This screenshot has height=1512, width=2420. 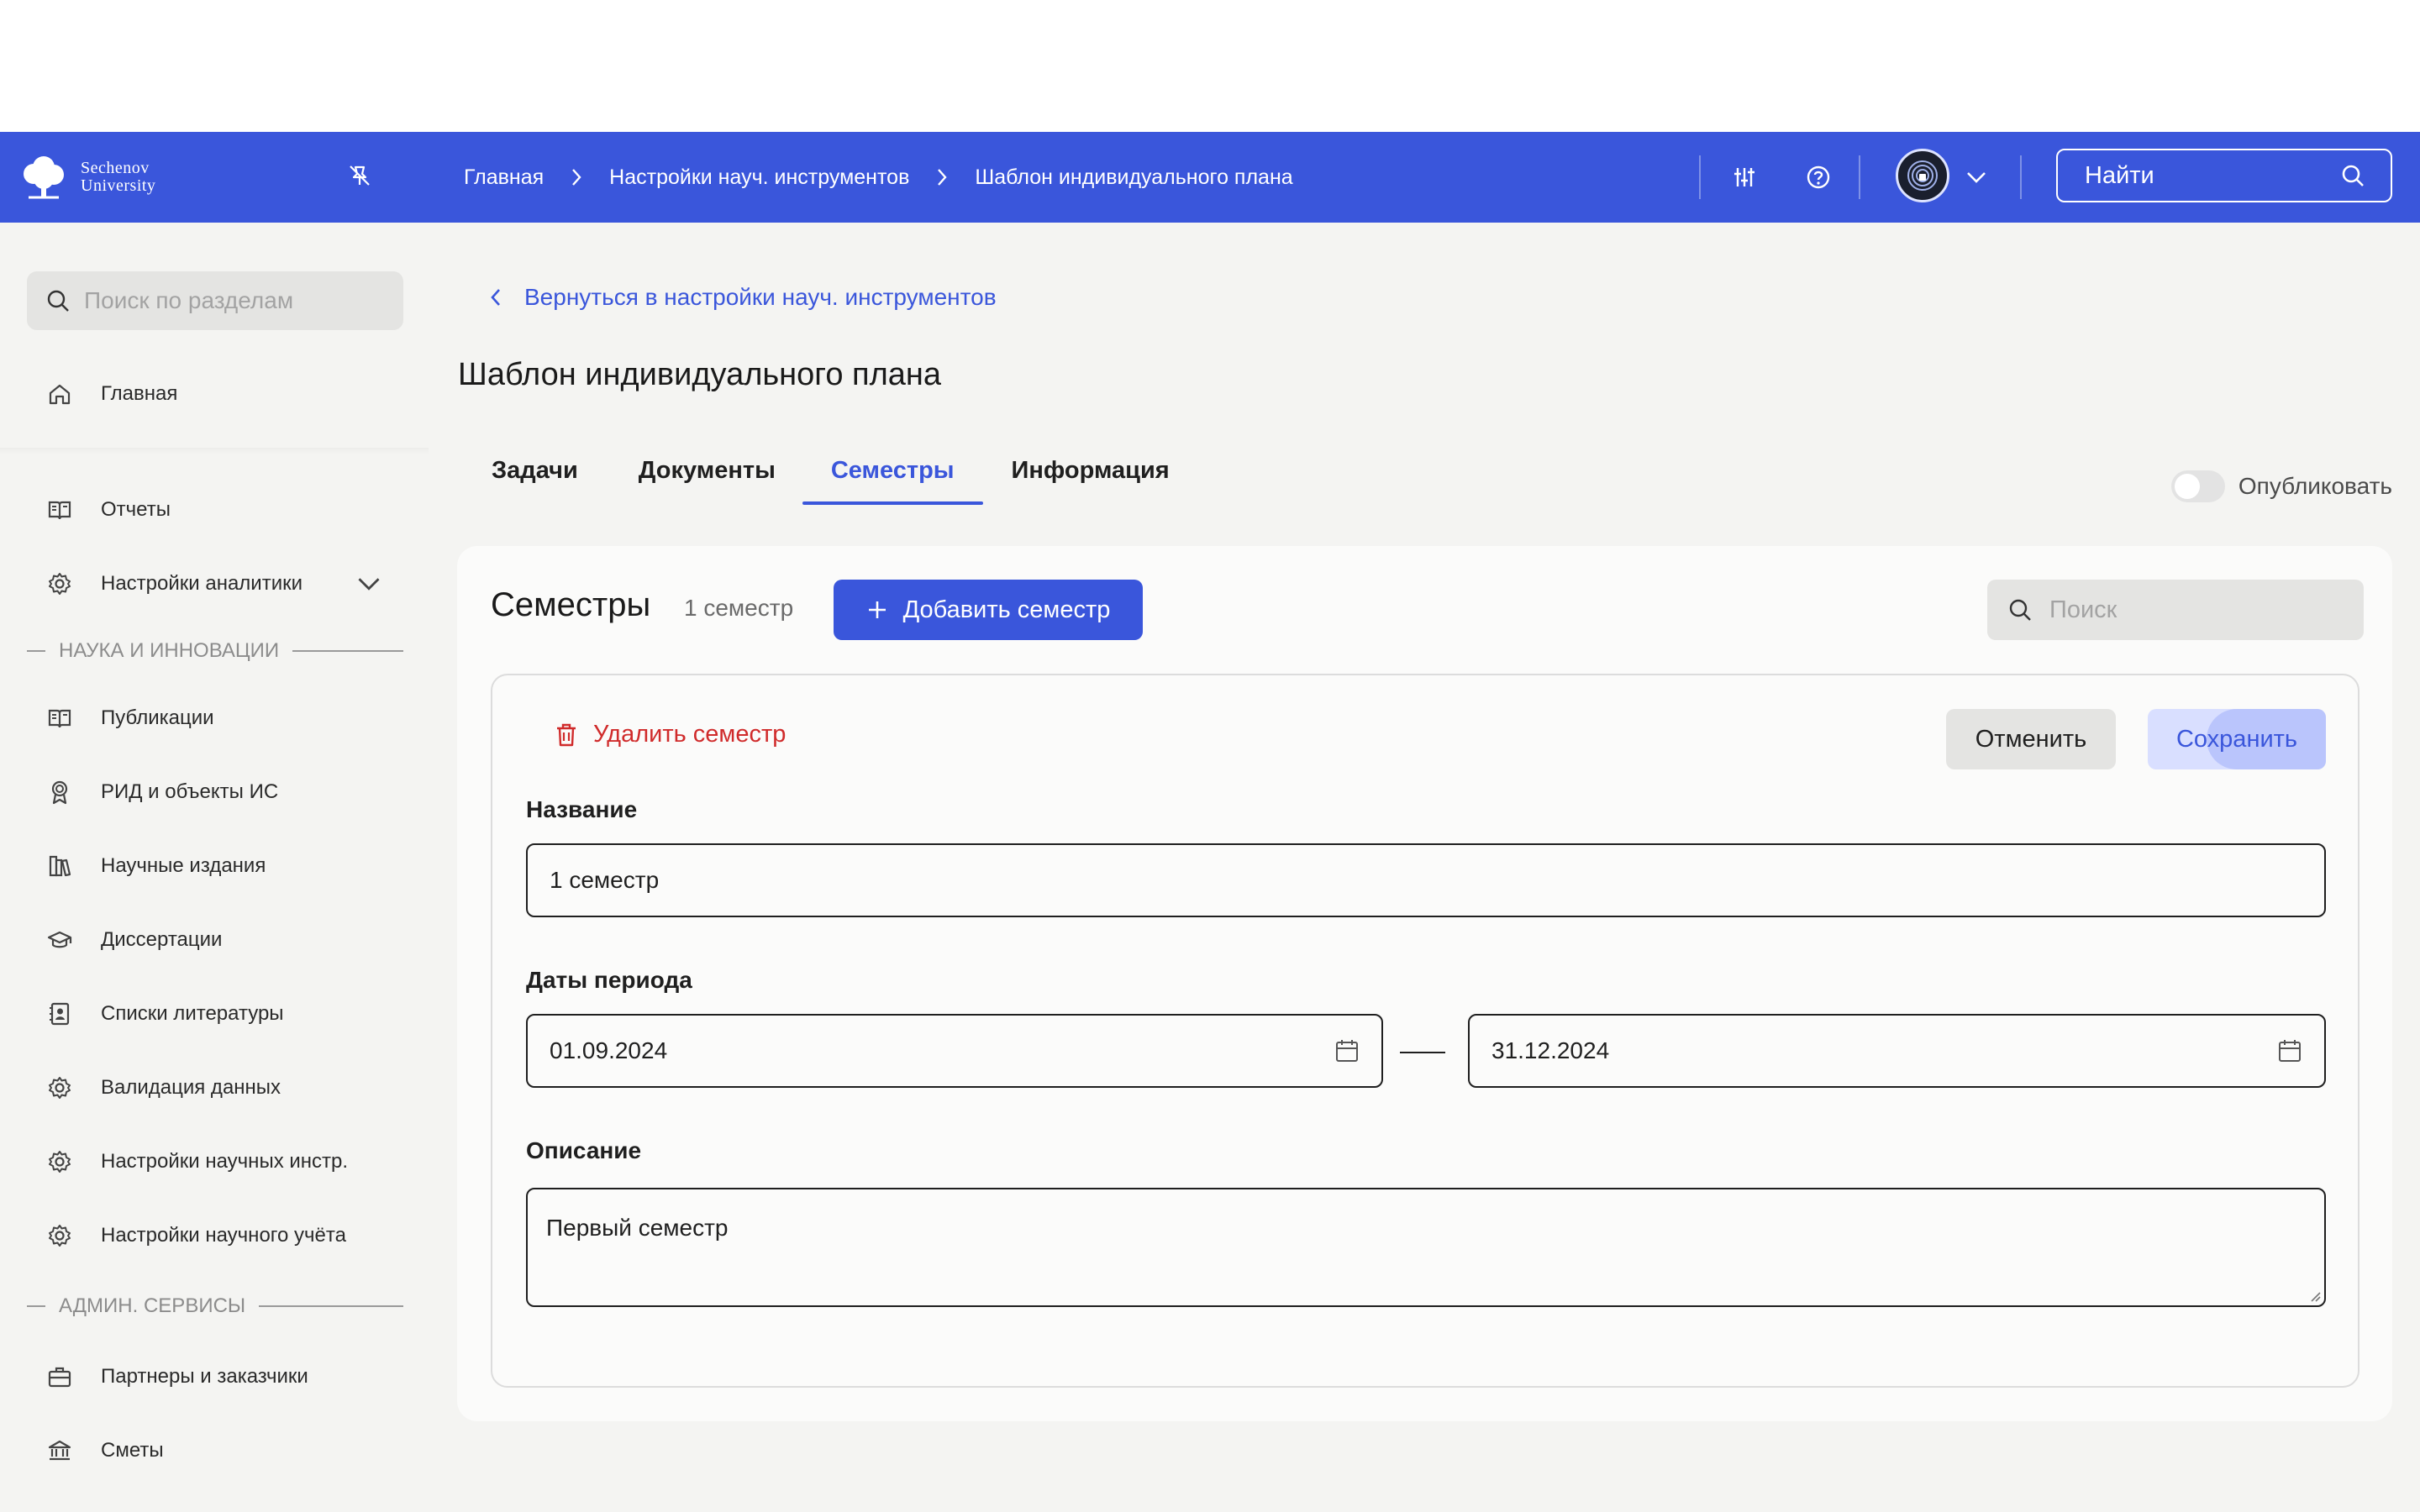 I want to click on sidebar-item-analytics-settings: Настройки аналитики, so click(x=214, y=583).